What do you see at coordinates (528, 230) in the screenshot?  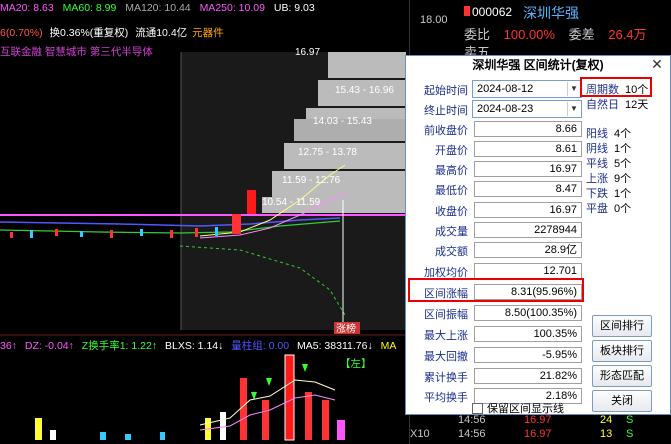 I see `volume-value: 2278944` at bounding box center [528, 230].